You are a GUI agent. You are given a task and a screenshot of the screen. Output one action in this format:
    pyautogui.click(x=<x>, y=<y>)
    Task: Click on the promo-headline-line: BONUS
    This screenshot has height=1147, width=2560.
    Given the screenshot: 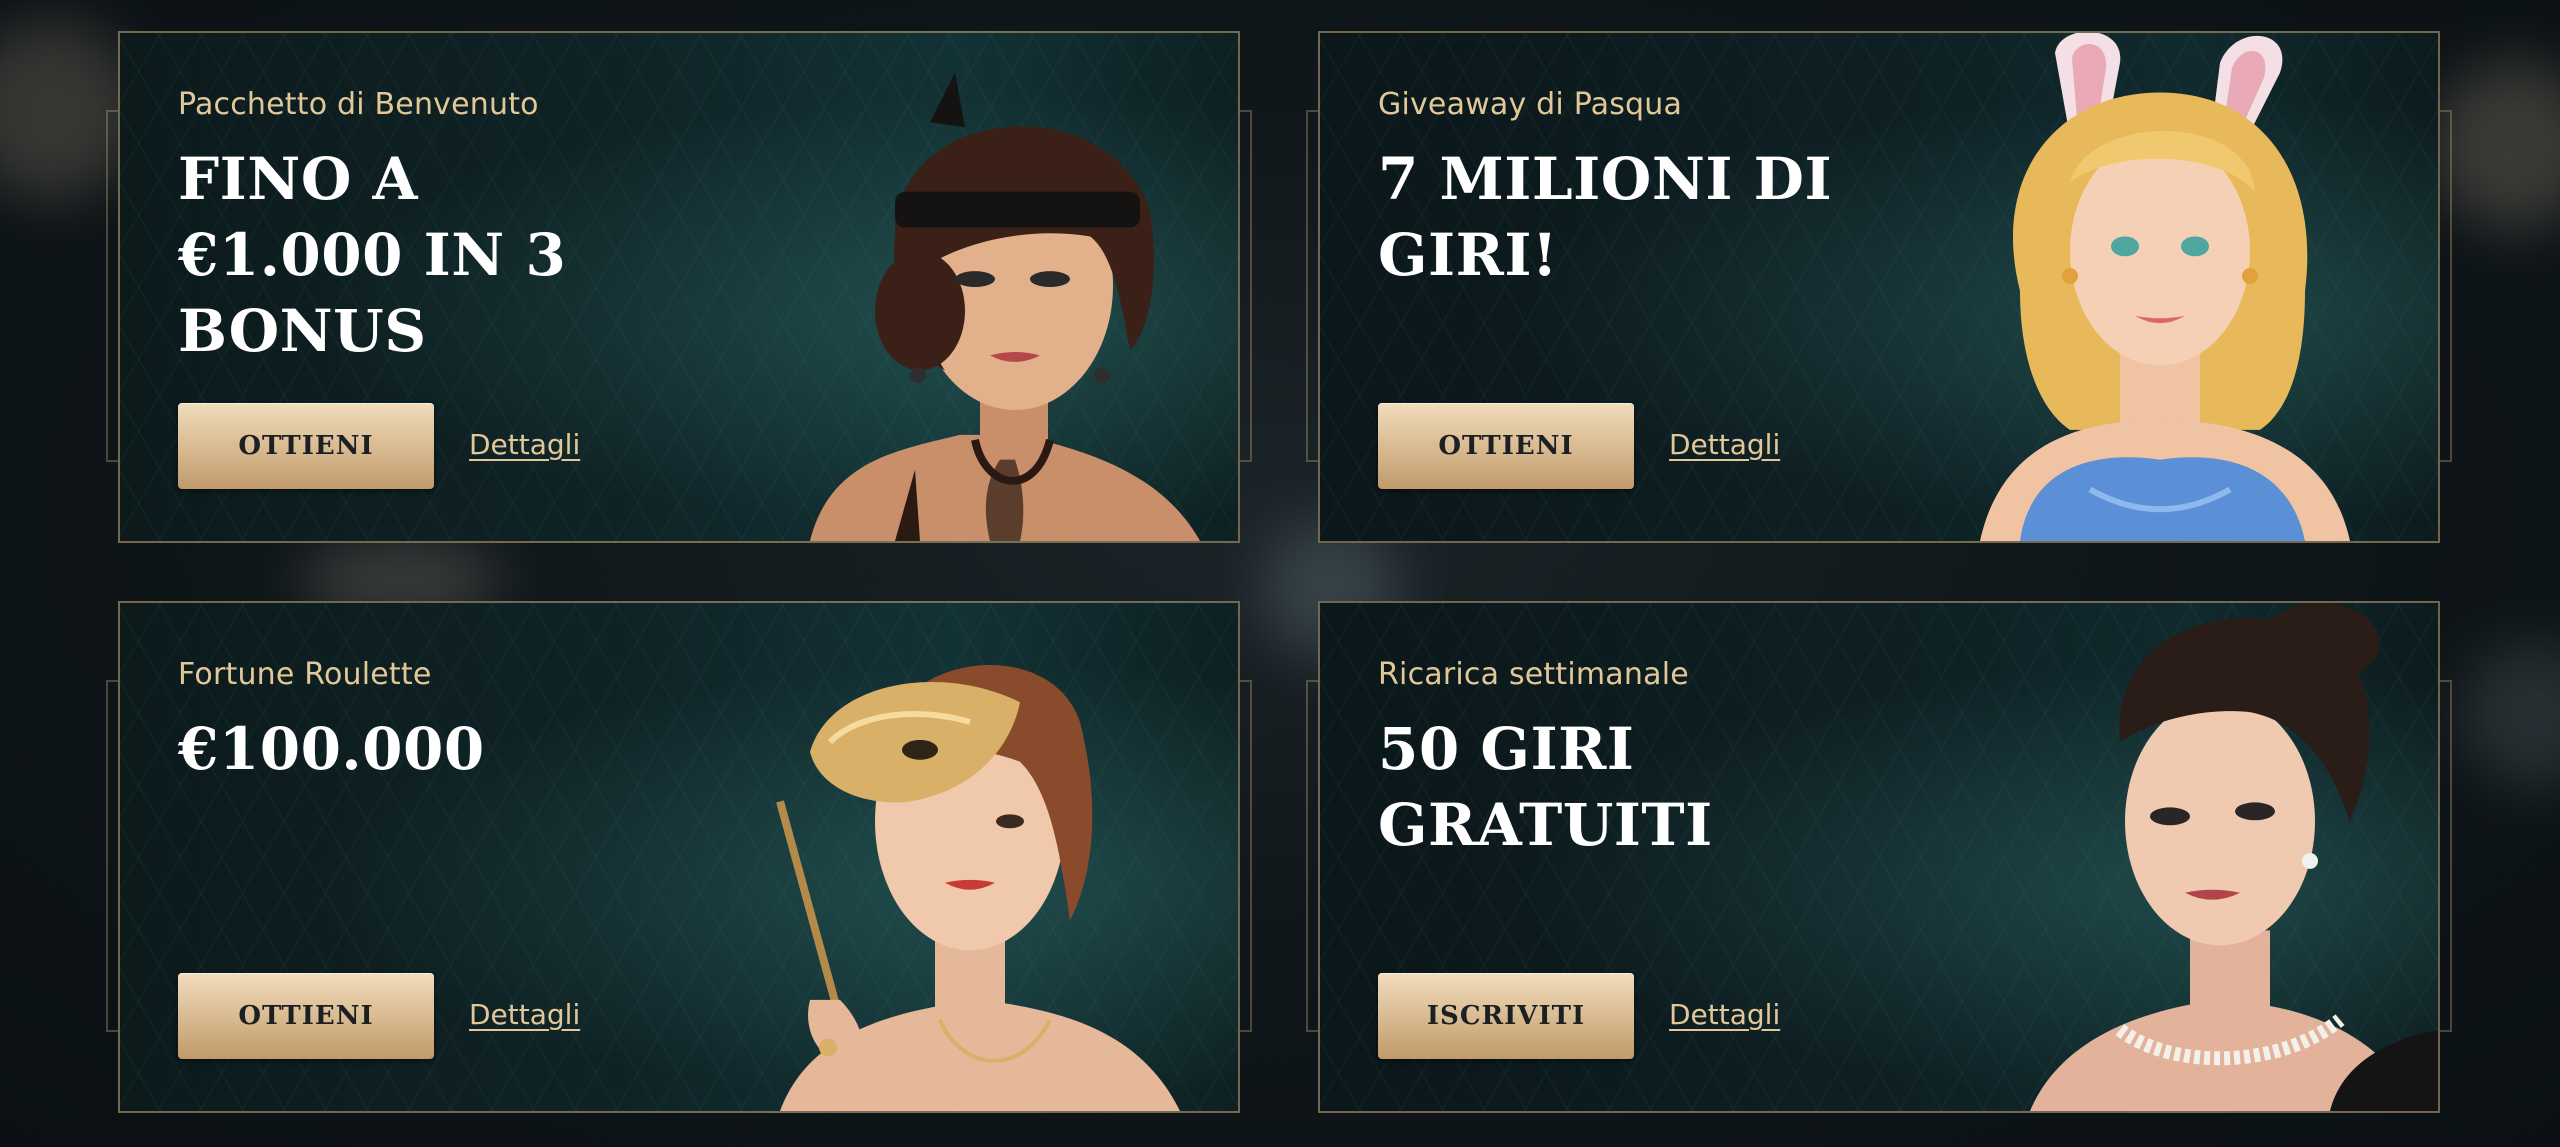 What is the action you would take?
    pyautogui.click(x=302, y=331)
    